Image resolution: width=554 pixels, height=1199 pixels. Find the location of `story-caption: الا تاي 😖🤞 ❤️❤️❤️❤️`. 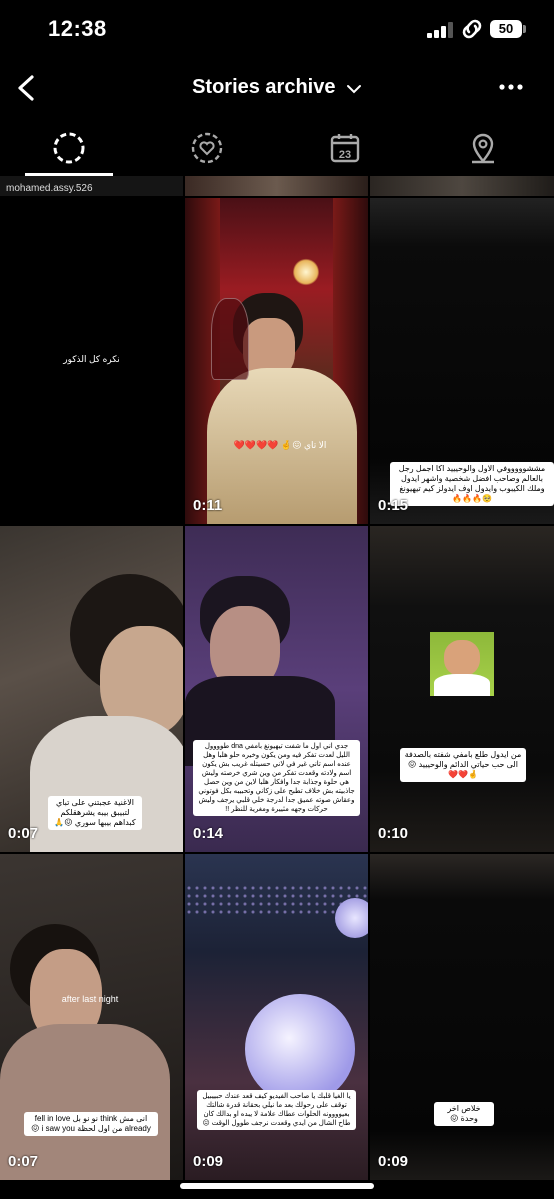

story-caption: الا تاي 😖🤞 ❤️❤️❤️❤️ is located at coordinates (280, 445).